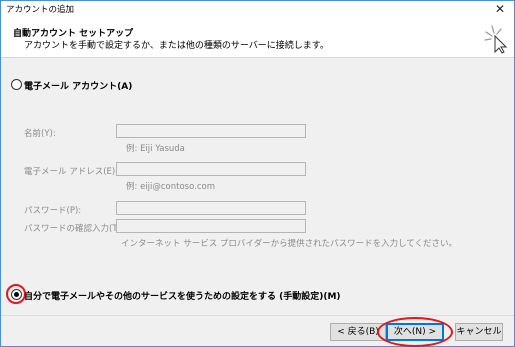 This screenshot has height=347, width=515. I want to click on header-description: アカウントを手動で設定するか、または他の種類のサーバーに接続します。, so click(176, 46).